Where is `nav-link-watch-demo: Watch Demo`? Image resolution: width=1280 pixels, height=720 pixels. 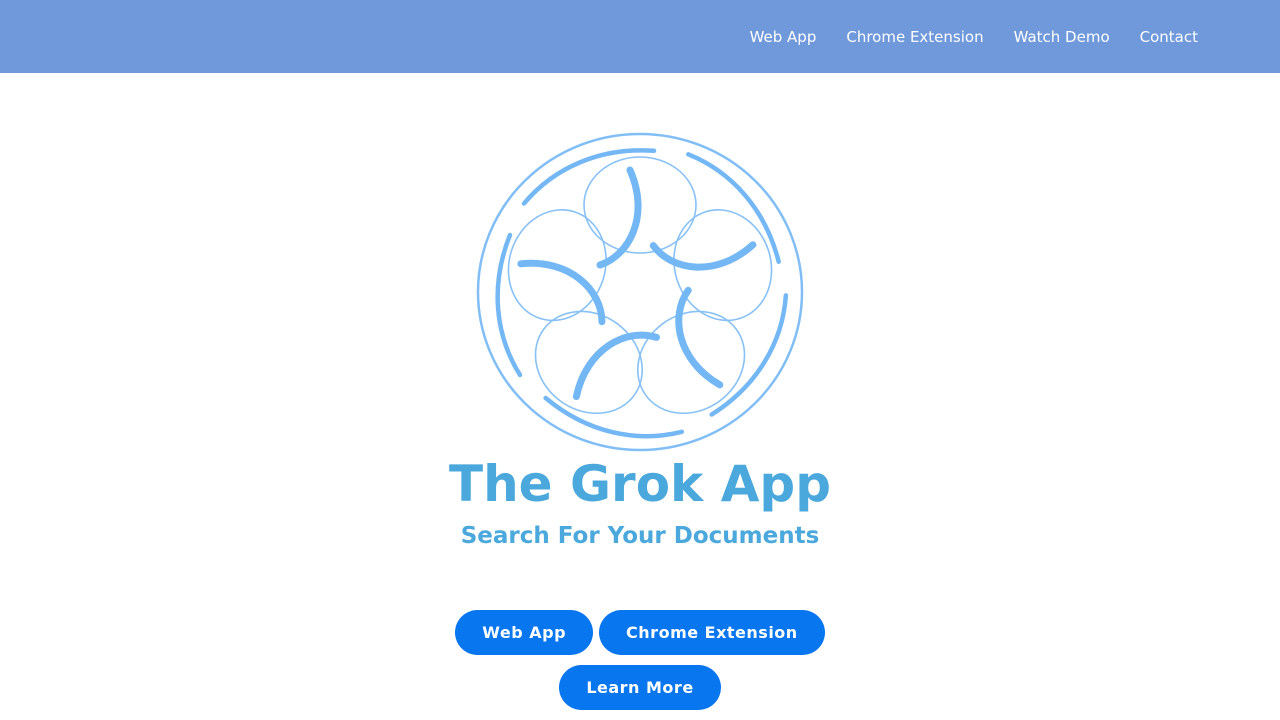 nav-link-watch-demo: Watch Demo is located at coordinates (1062, 37).